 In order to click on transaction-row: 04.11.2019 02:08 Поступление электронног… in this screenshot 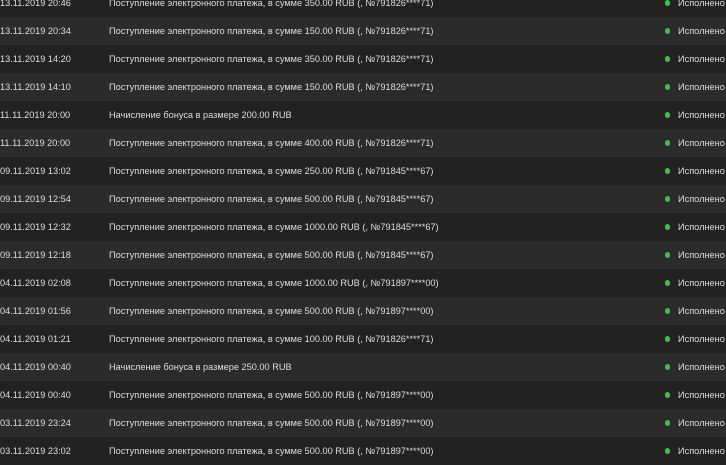, I will do `click(363, 283)`.